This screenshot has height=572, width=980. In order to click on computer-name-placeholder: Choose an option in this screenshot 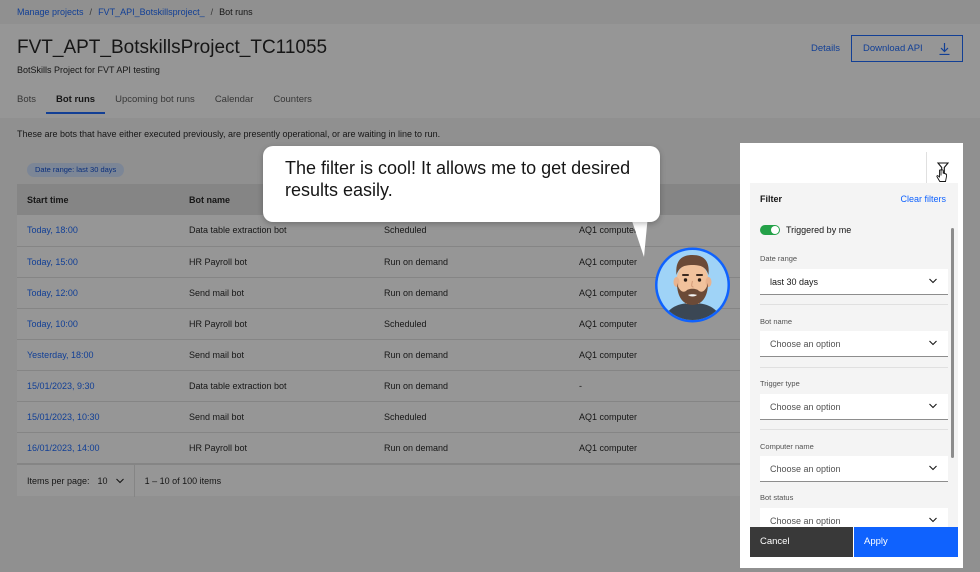, I will do `click(805, 469)`.